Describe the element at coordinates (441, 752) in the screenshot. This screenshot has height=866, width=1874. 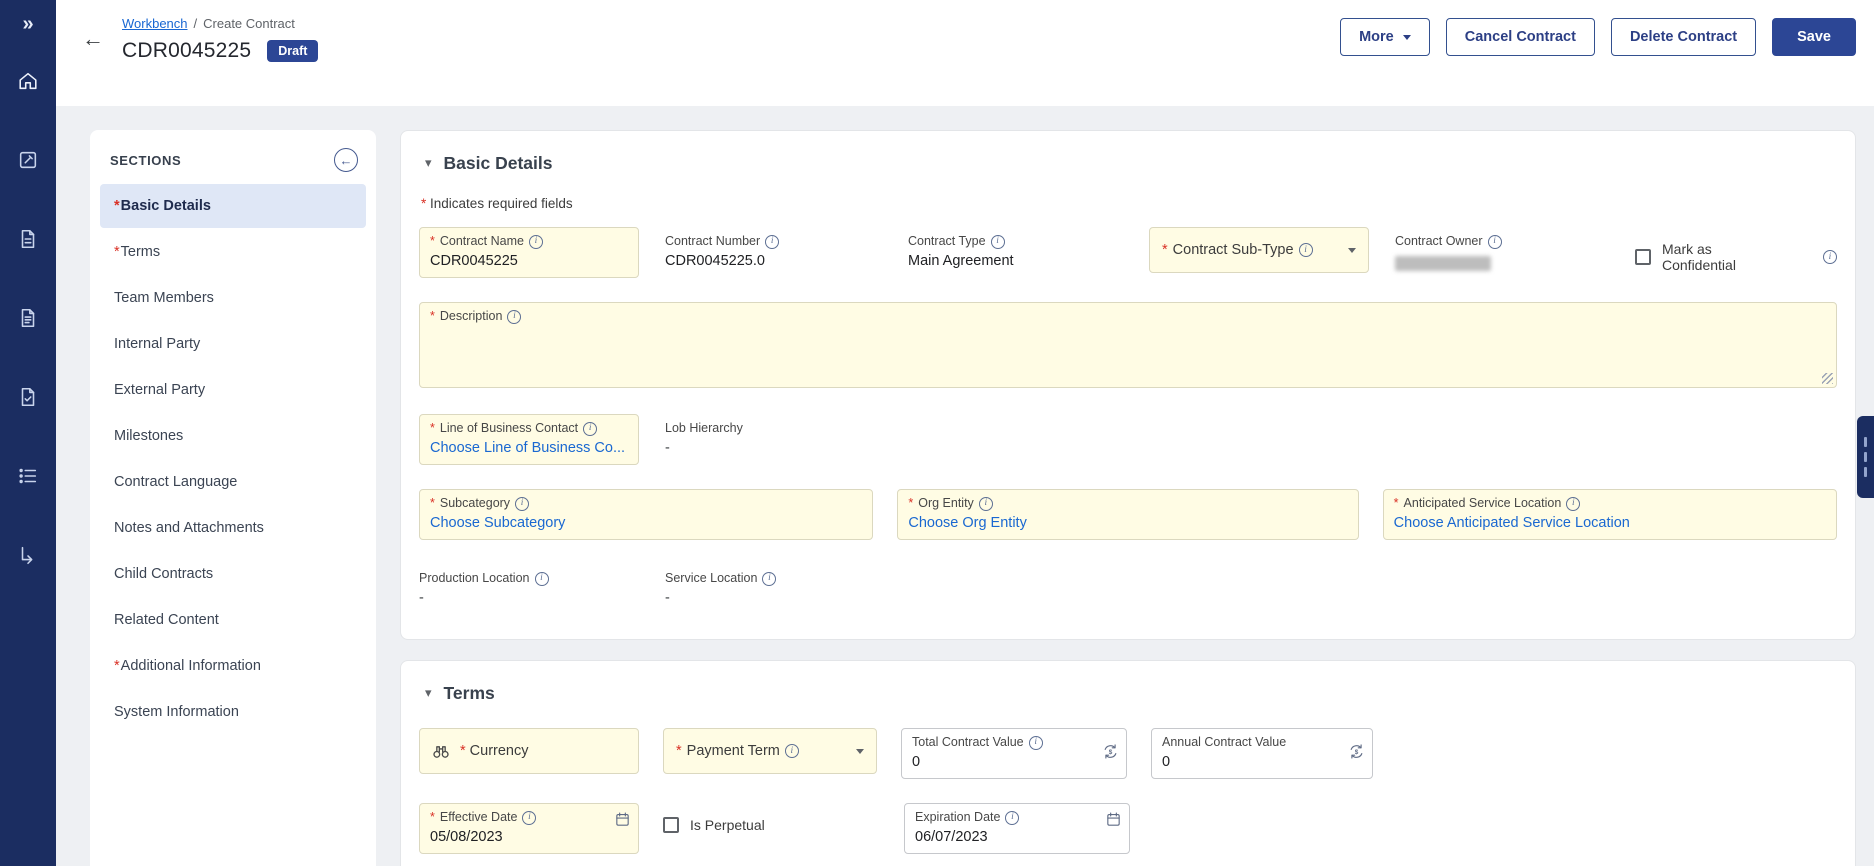
I see `binoculars-icon` at that location.